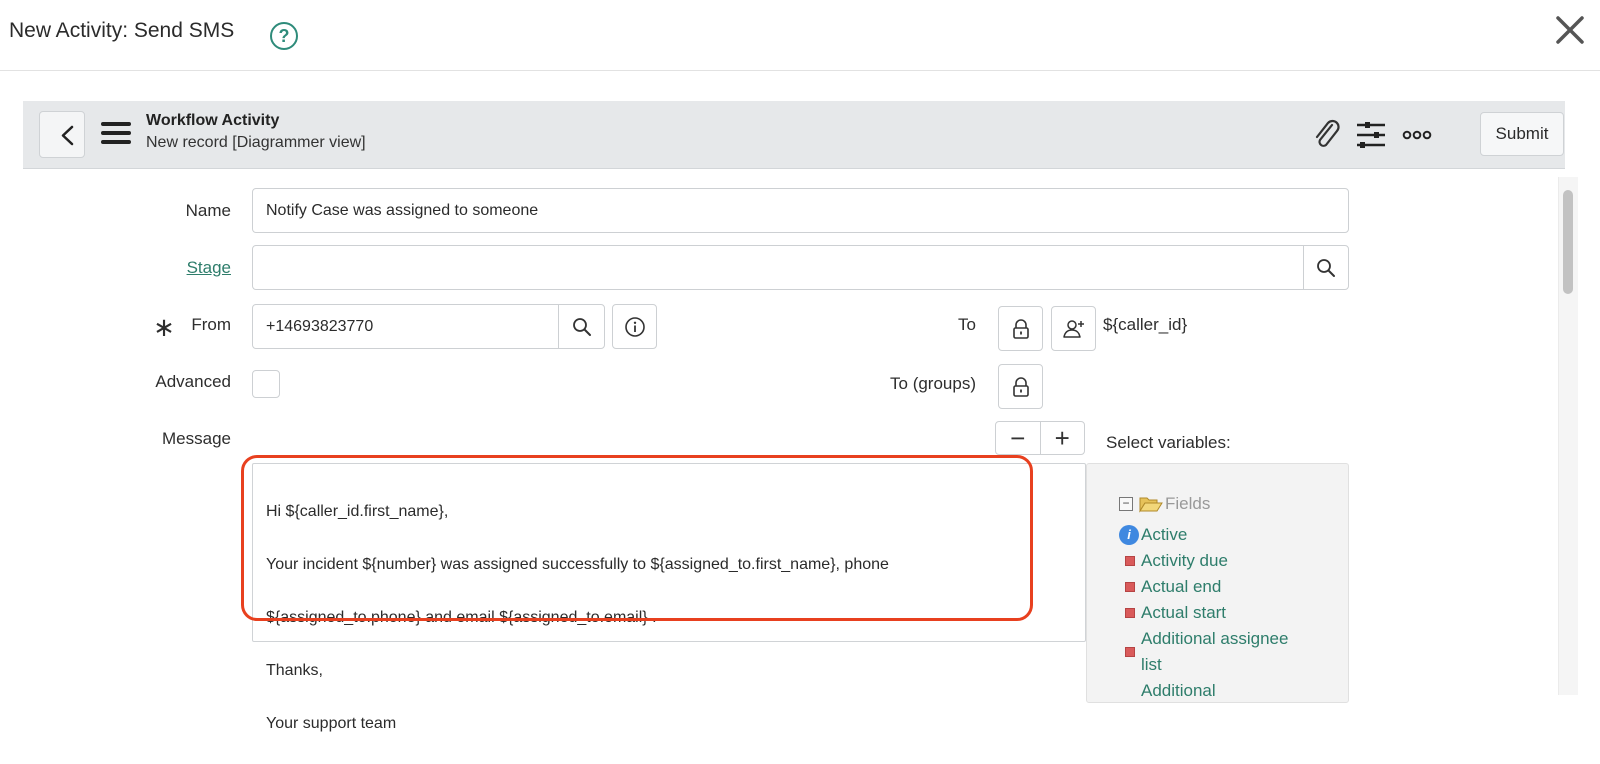 Image resolution: width=1600 pixels, height=764 pixels. What do you see at coordinates (331, 723) in the screenshot?
I see `message-line: Your support team` at bounding box center [331, 723].